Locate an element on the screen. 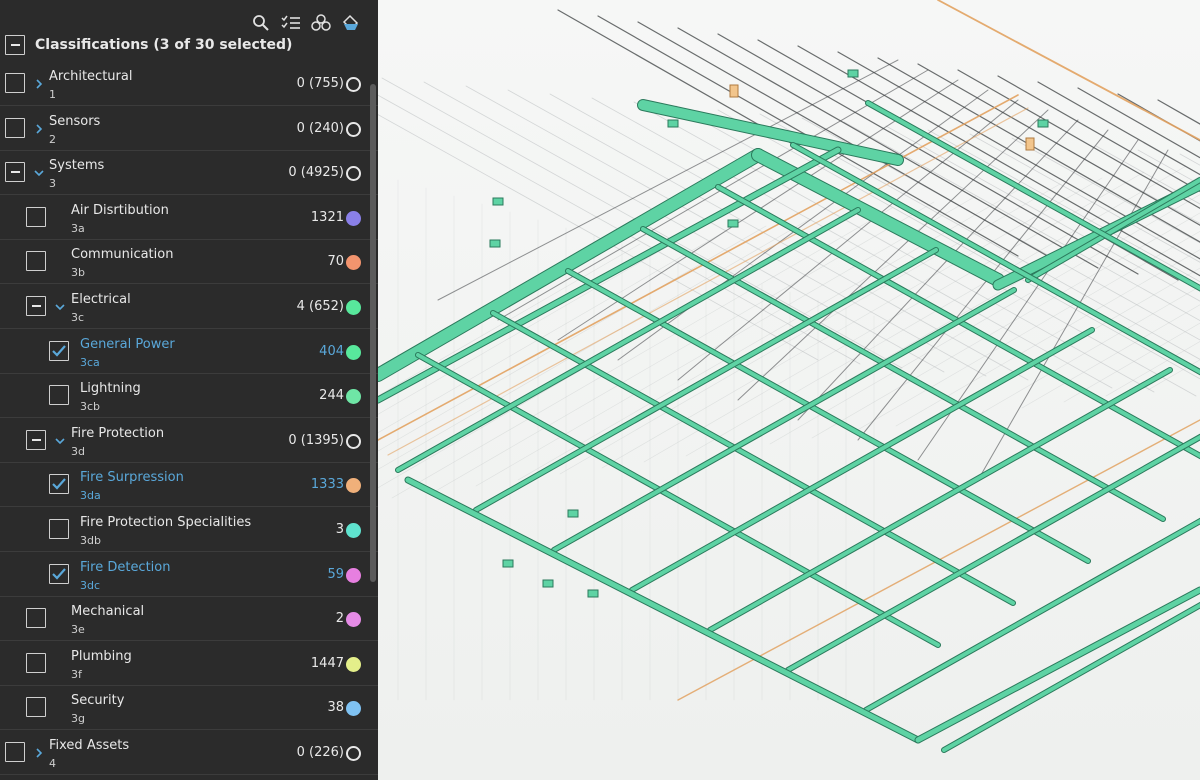 The height and width of the screenshot is (780, 1200). row-count: 0 (226) is located at coordinates (320, 752).